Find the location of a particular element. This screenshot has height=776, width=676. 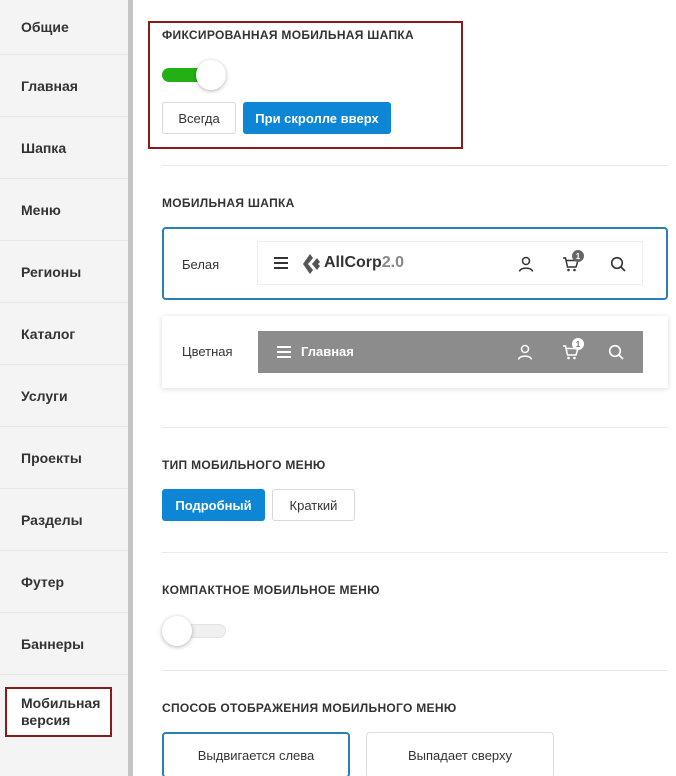

always-button: Всегда is located at coordinates (199, 118).